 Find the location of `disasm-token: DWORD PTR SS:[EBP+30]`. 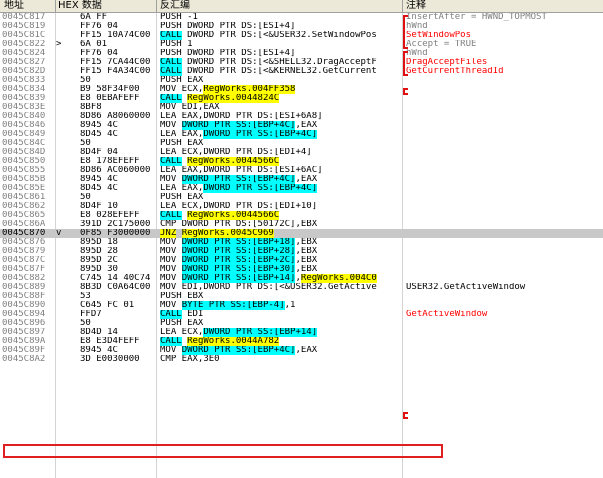

disasm-token: DWORD PTR SS:[EBP+30] is located at coordinates (238, 269).